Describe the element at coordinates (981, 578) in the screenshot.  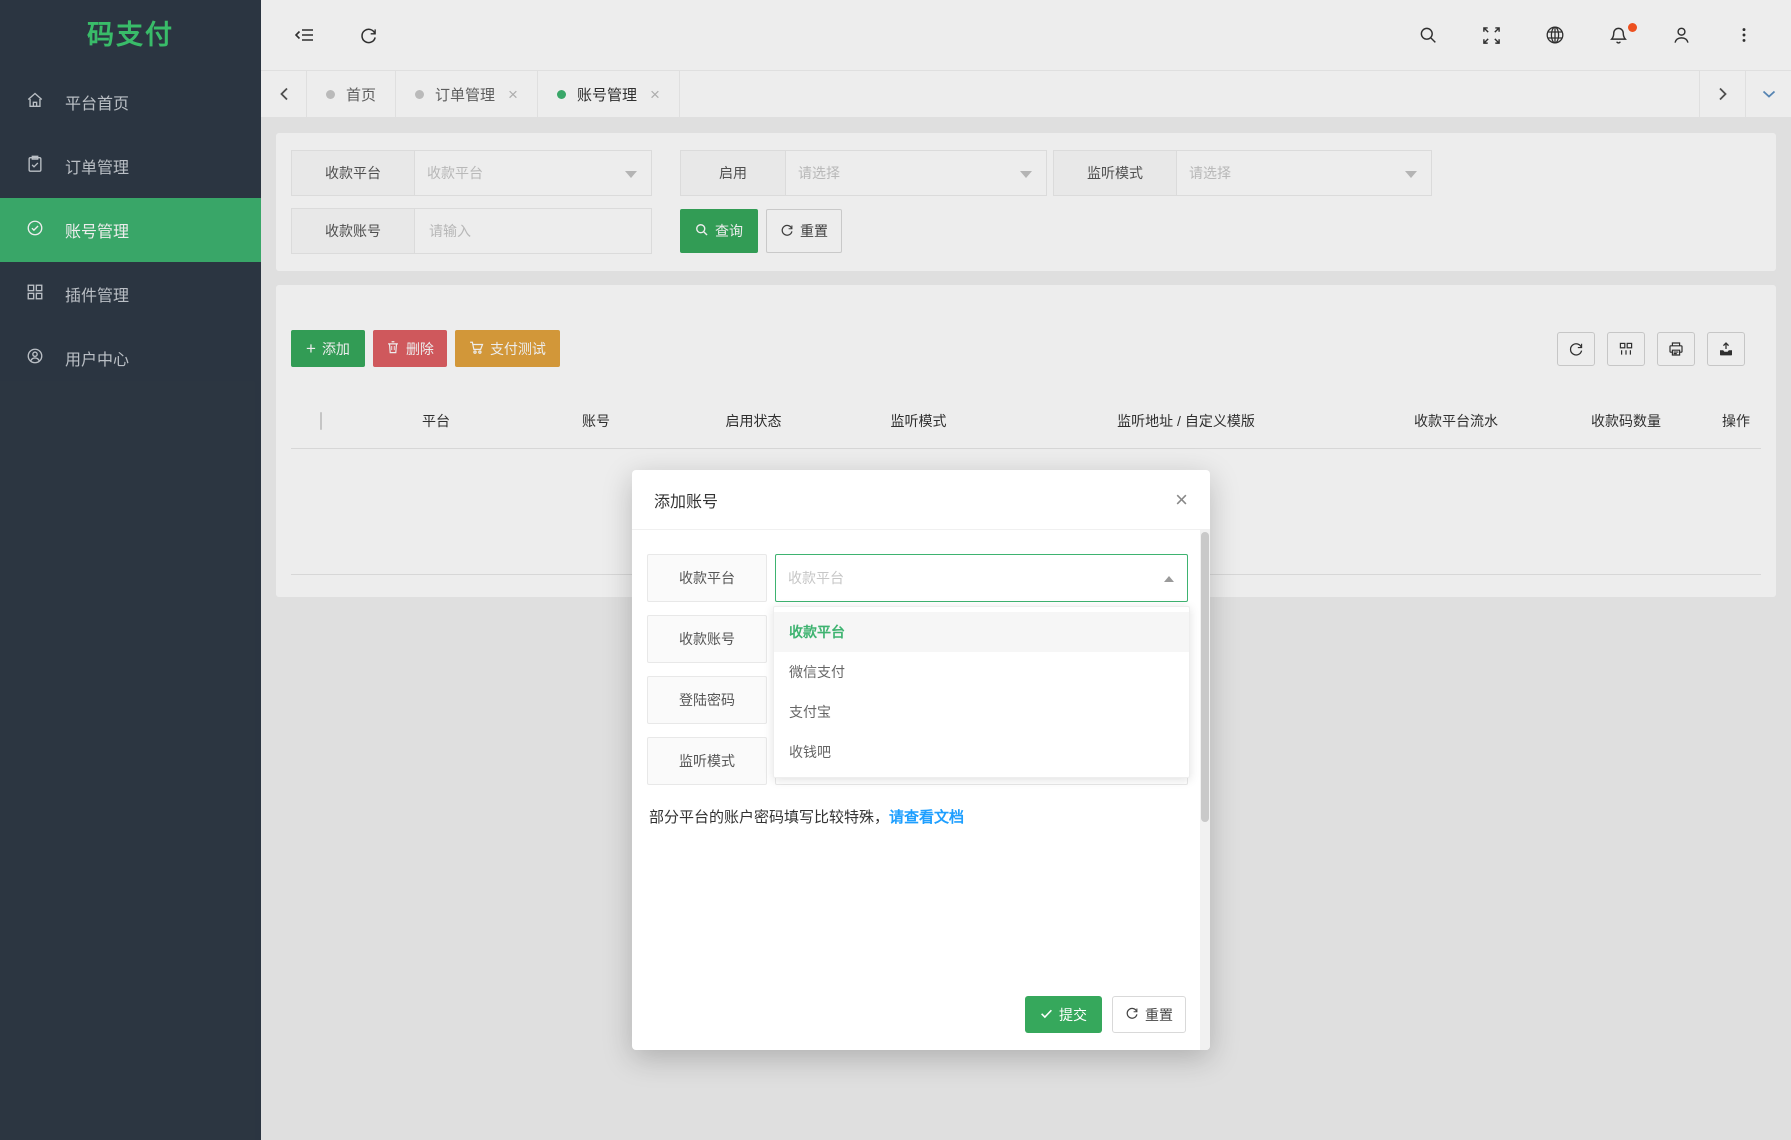
I see `modal-platform-select: 收款平台` at that location.